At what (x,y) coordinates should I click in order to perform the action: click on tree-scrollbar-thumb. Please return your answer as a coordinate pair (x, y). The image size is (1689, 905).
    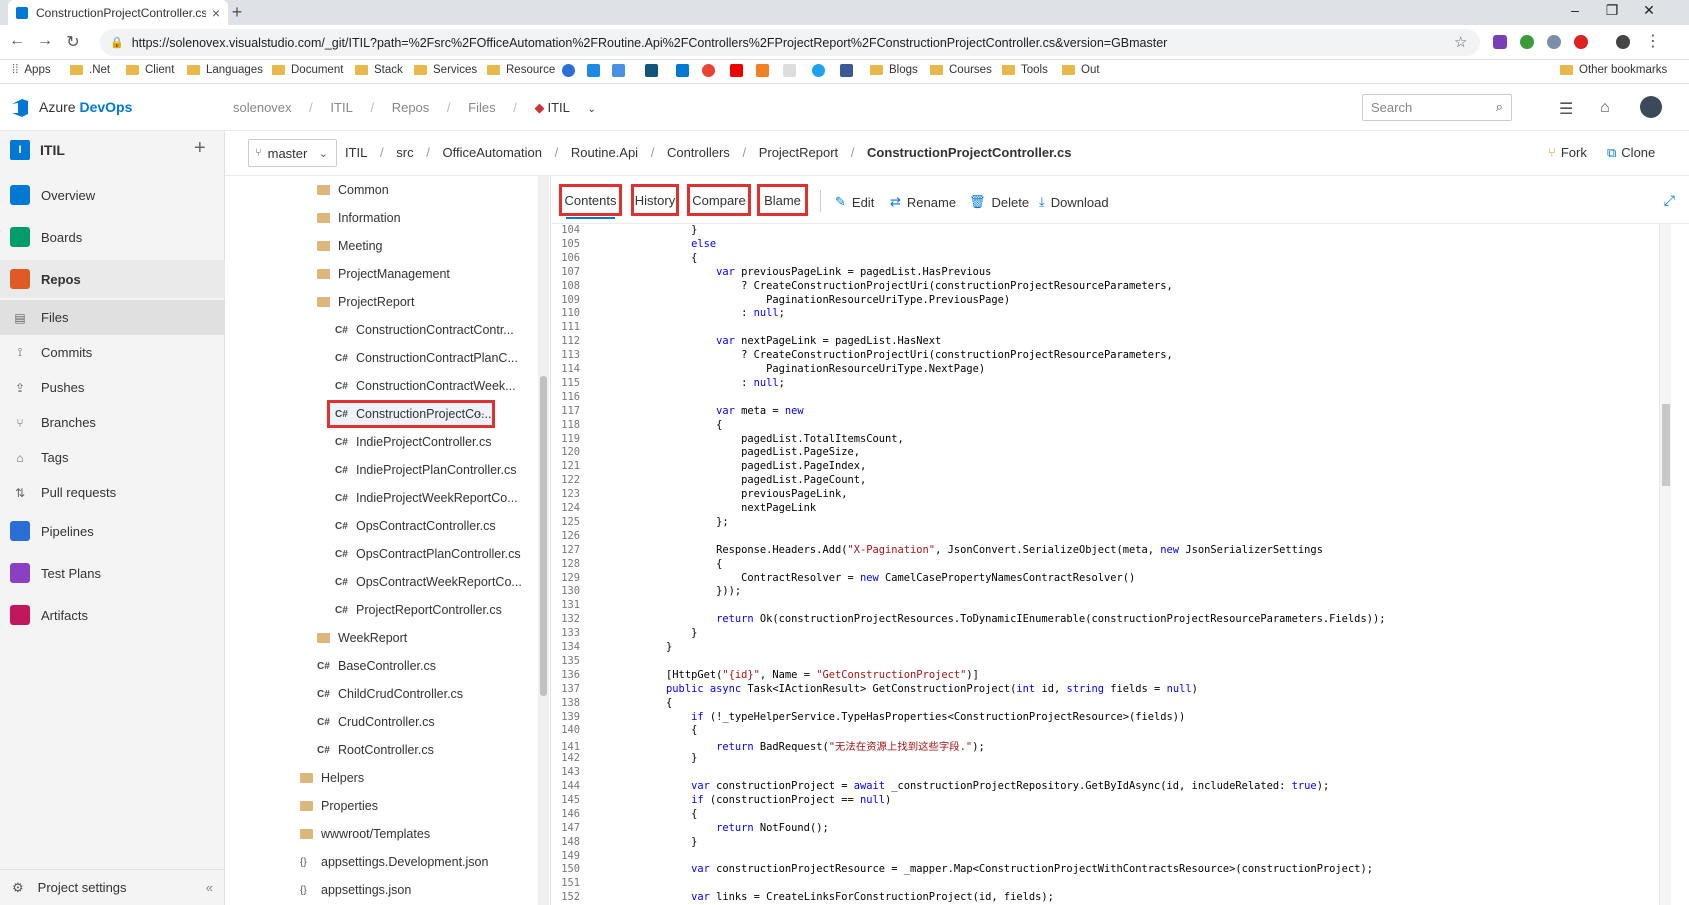
    Looking at the image, I should click on (543, 536).